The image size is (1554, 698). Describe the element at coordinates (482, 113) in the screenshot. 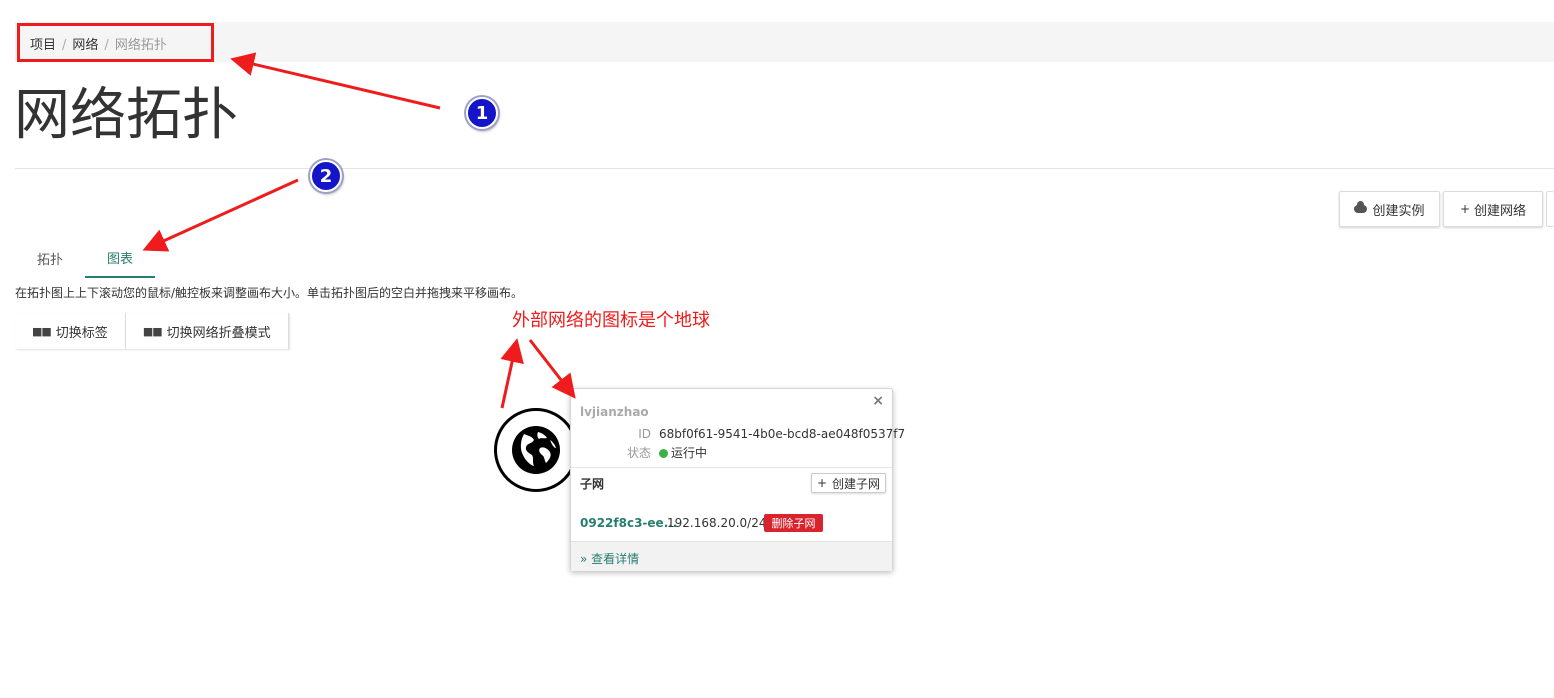

I see `annotation-badge-1: 1` at that location.